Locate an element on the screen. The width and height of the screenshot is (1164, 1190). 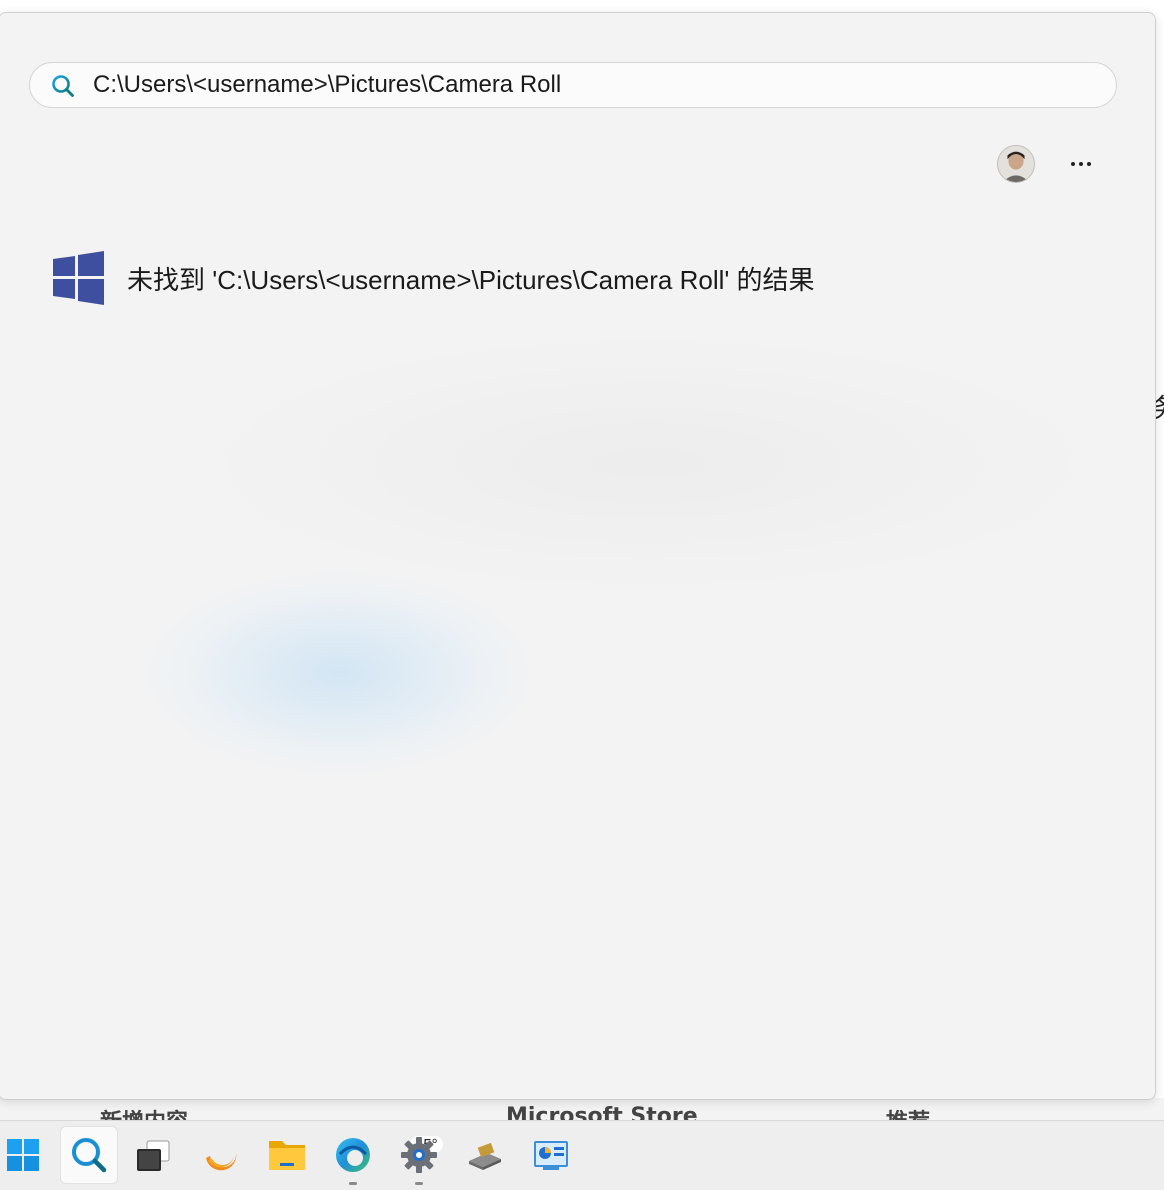
desktop-bottom-strip: 新增内容 Microsoft Store 推荐 is located at coordinates (582, 1109).